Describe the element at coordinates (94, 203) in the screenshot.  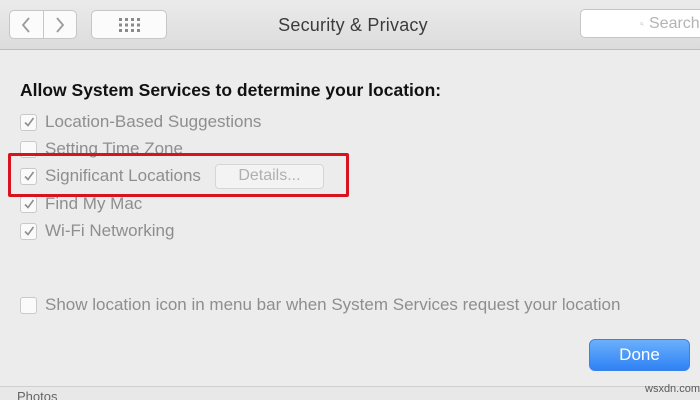
I see `find-my-mac-label: Find My Mac` at that location.